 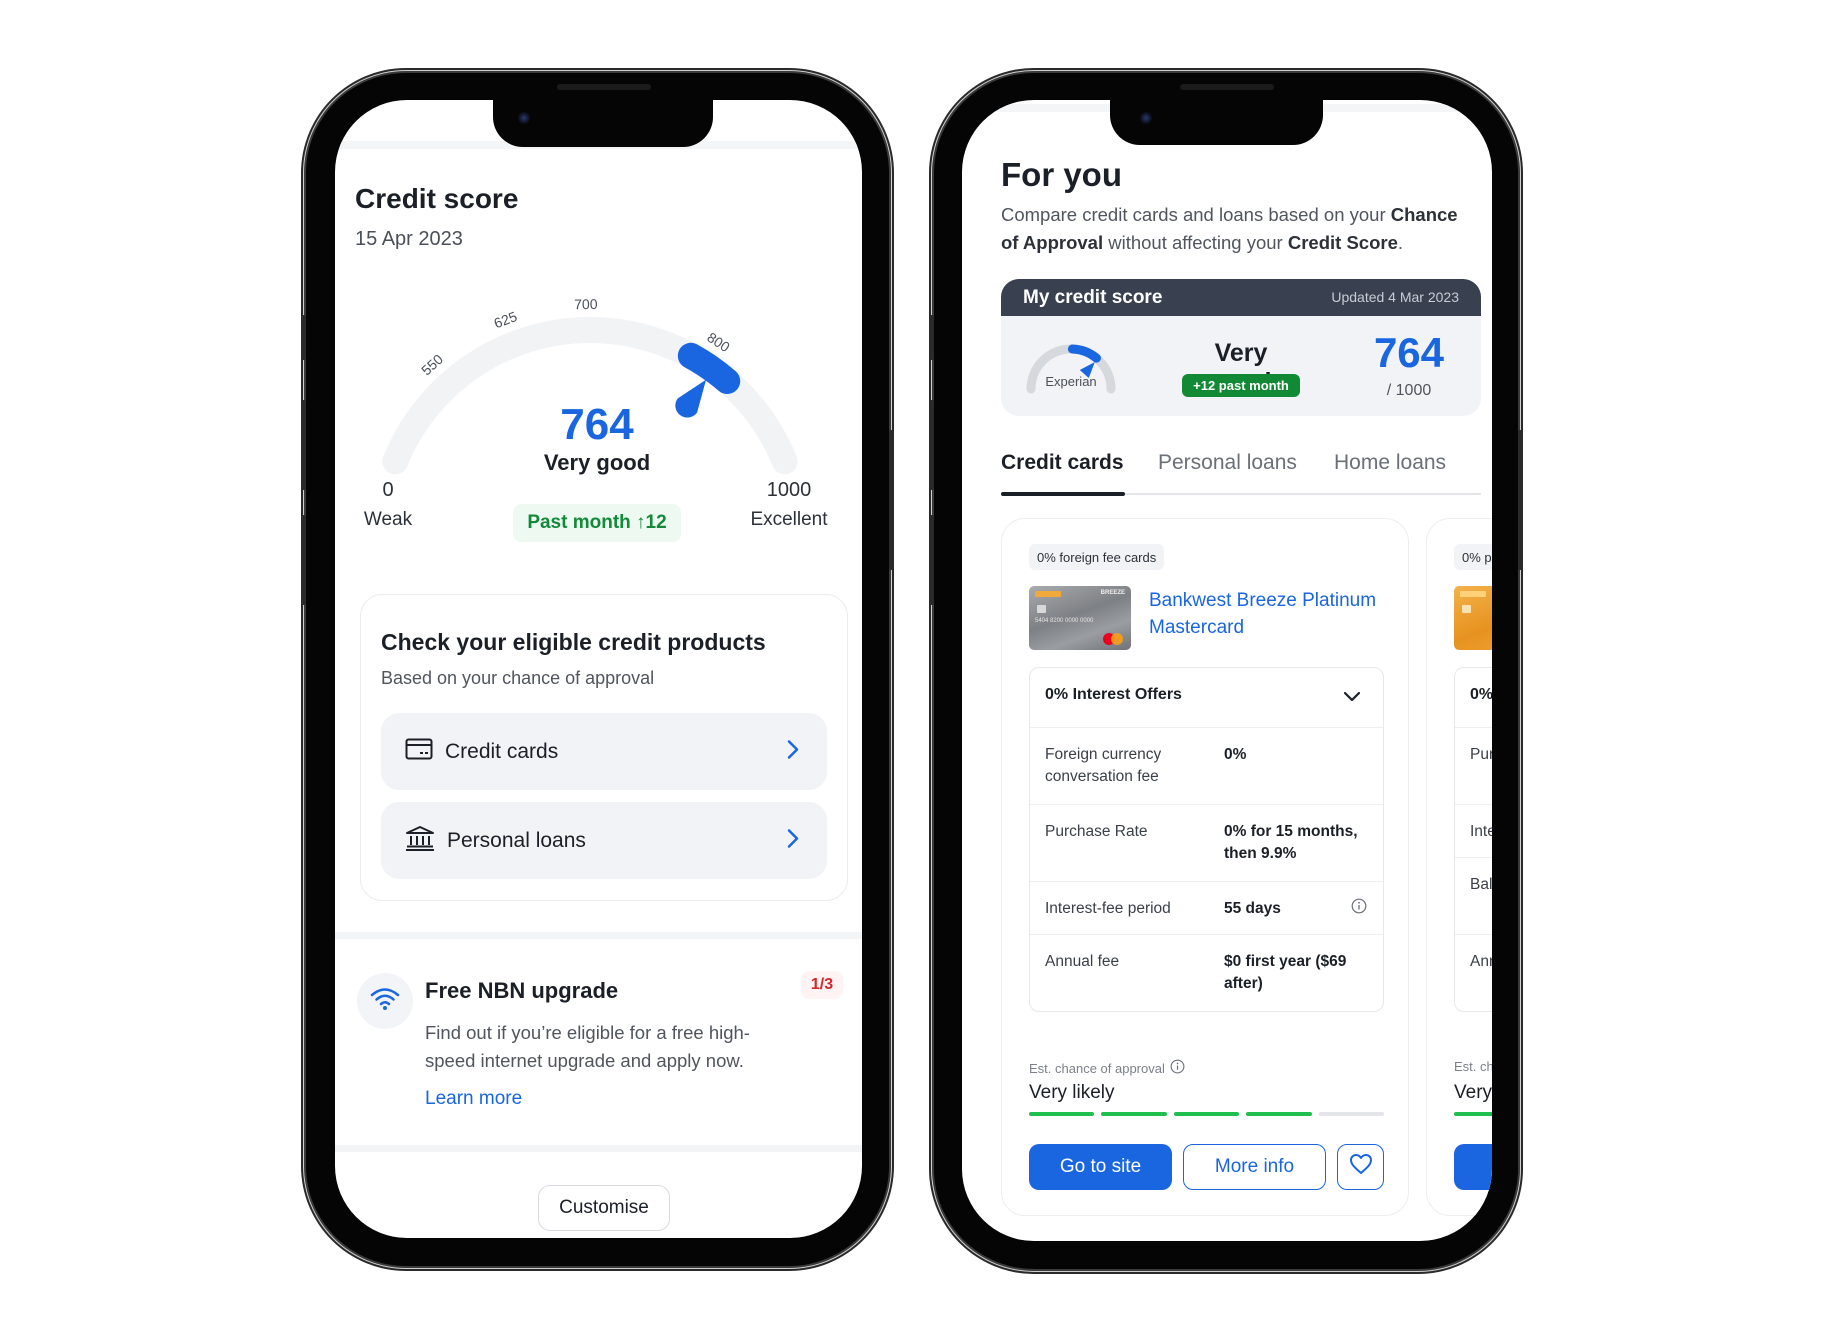 What do you see at coordinates (1262, 614) in the screenshot?
I see `product-name-link: Bankwest Breeze Platinum Mastercard` at bounding box center [1262, 614].